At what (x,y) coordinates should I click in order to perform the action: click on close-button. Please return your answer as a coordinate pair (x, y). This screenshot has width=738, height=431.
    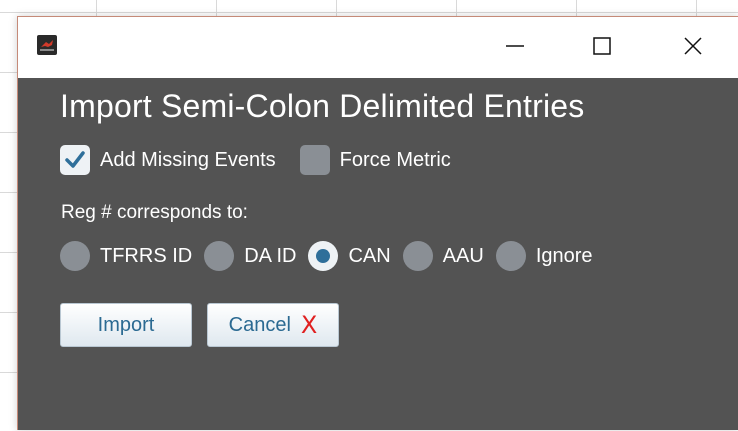
    Looking at the image, I should click on (693, 46).